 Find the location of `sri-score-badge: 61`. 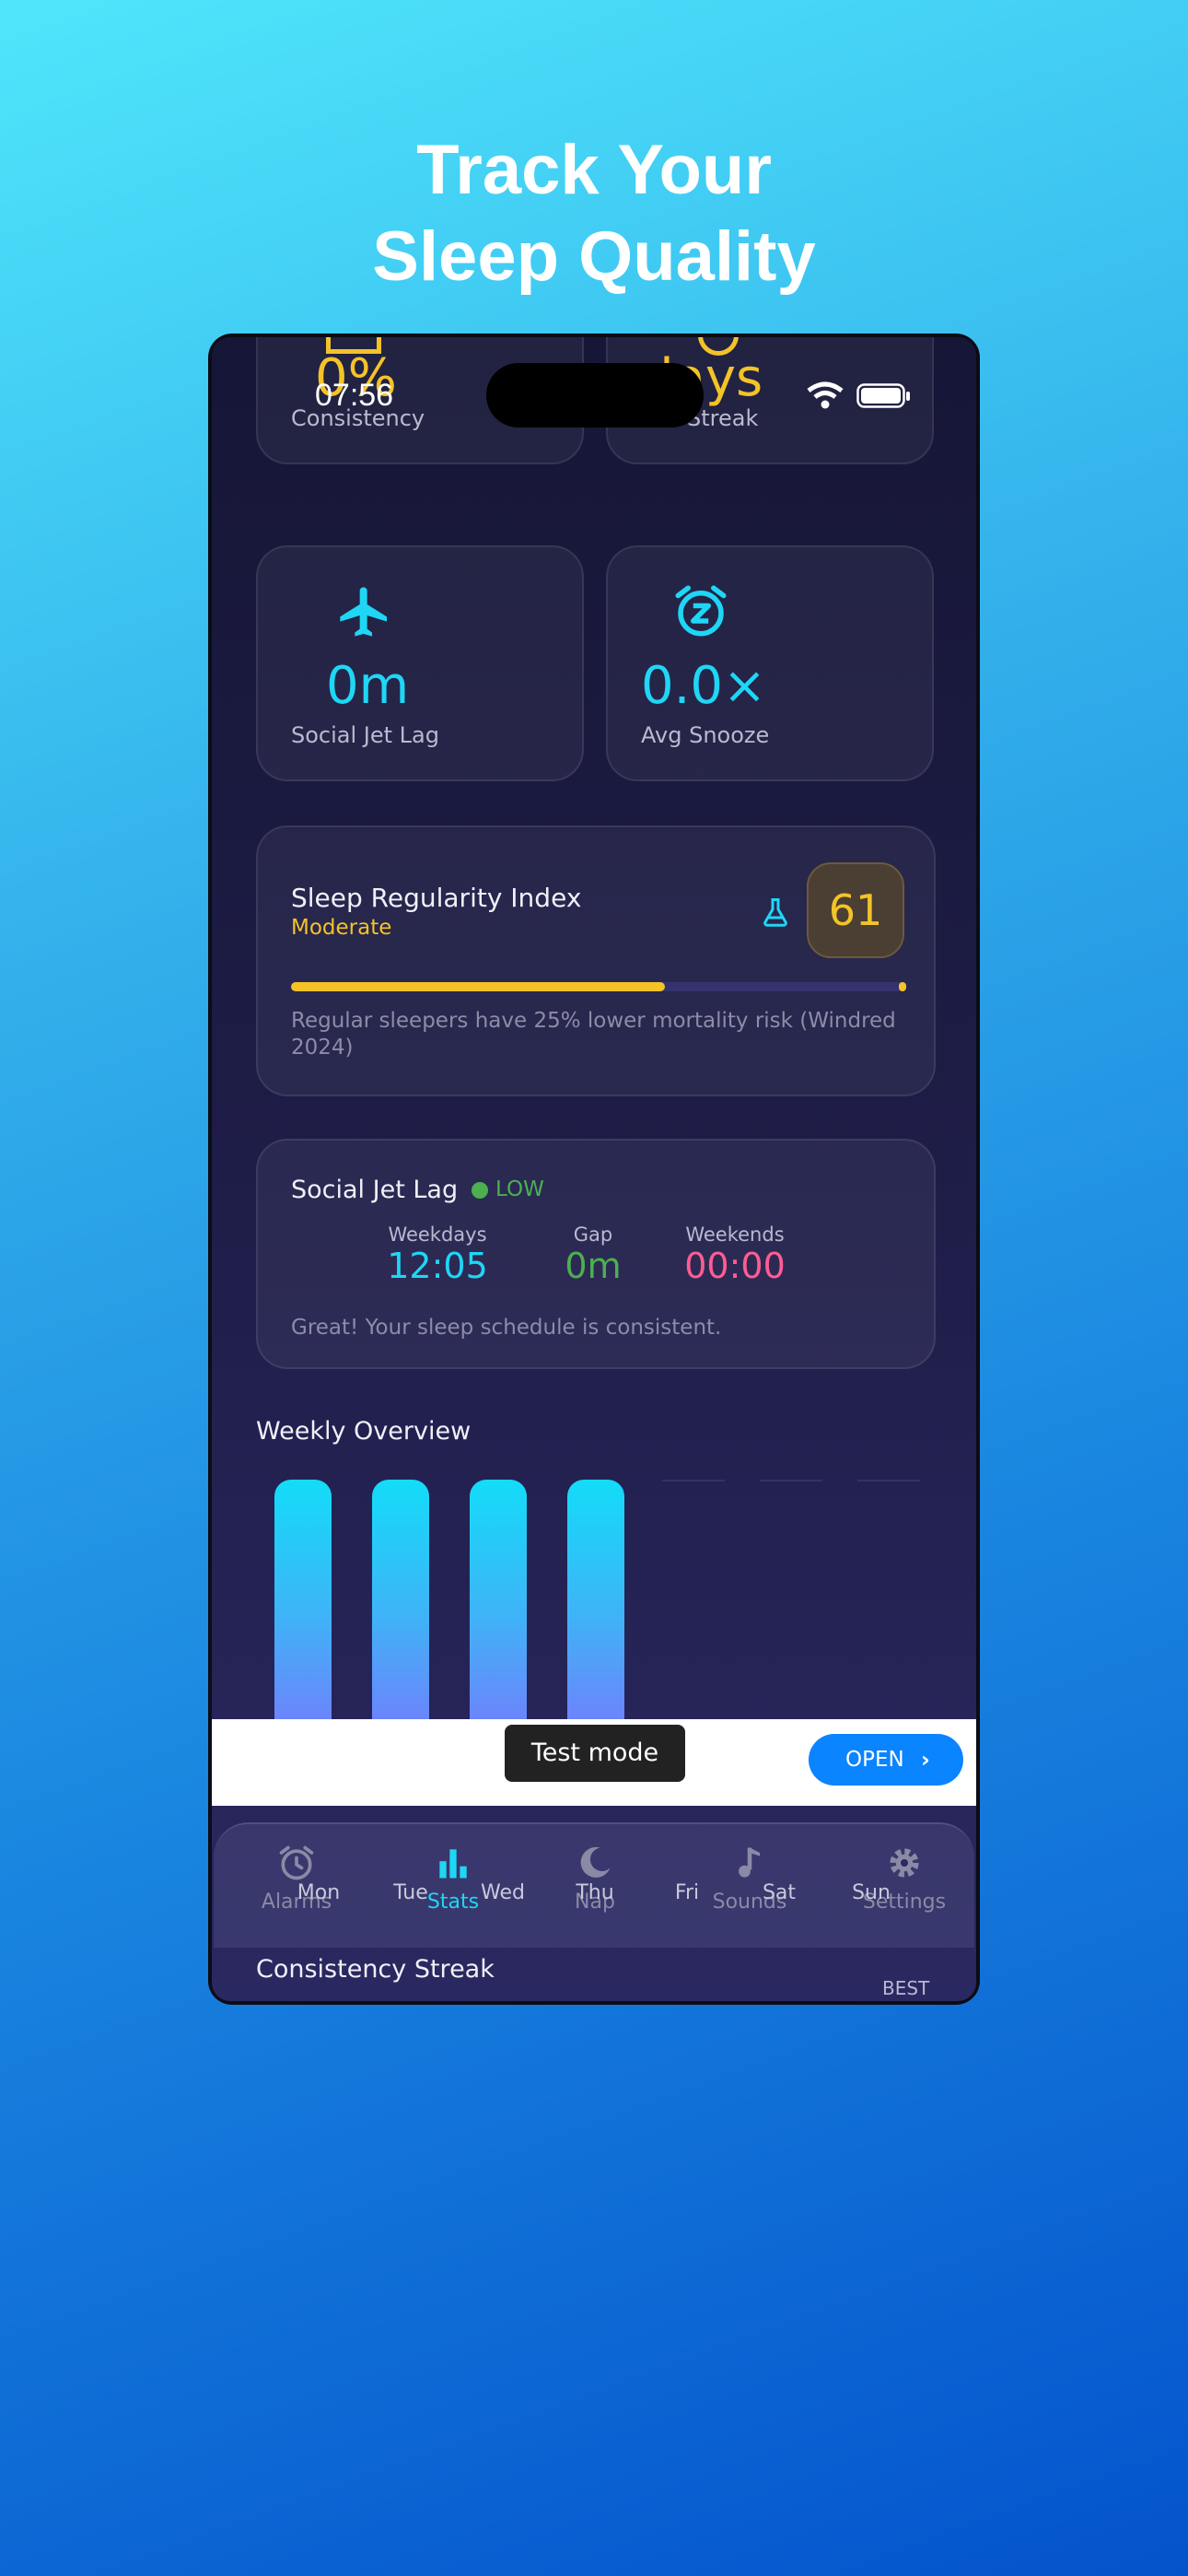

sri-score-badge: 61 is located at coordinates (855, 910).